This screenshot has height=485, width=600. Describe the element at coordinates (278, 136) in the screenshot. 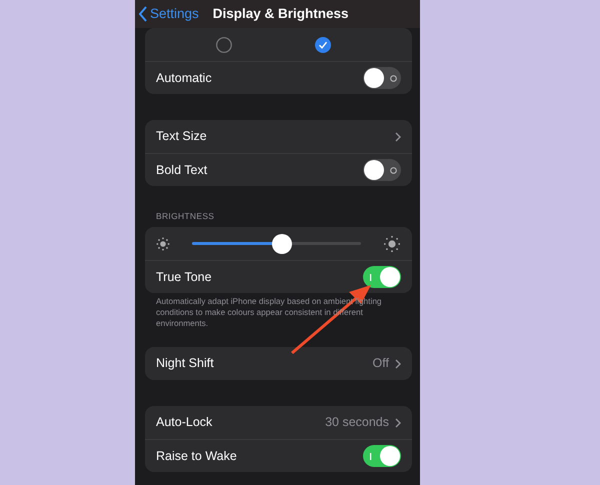

I see `settings-row: Text Size` at that location.